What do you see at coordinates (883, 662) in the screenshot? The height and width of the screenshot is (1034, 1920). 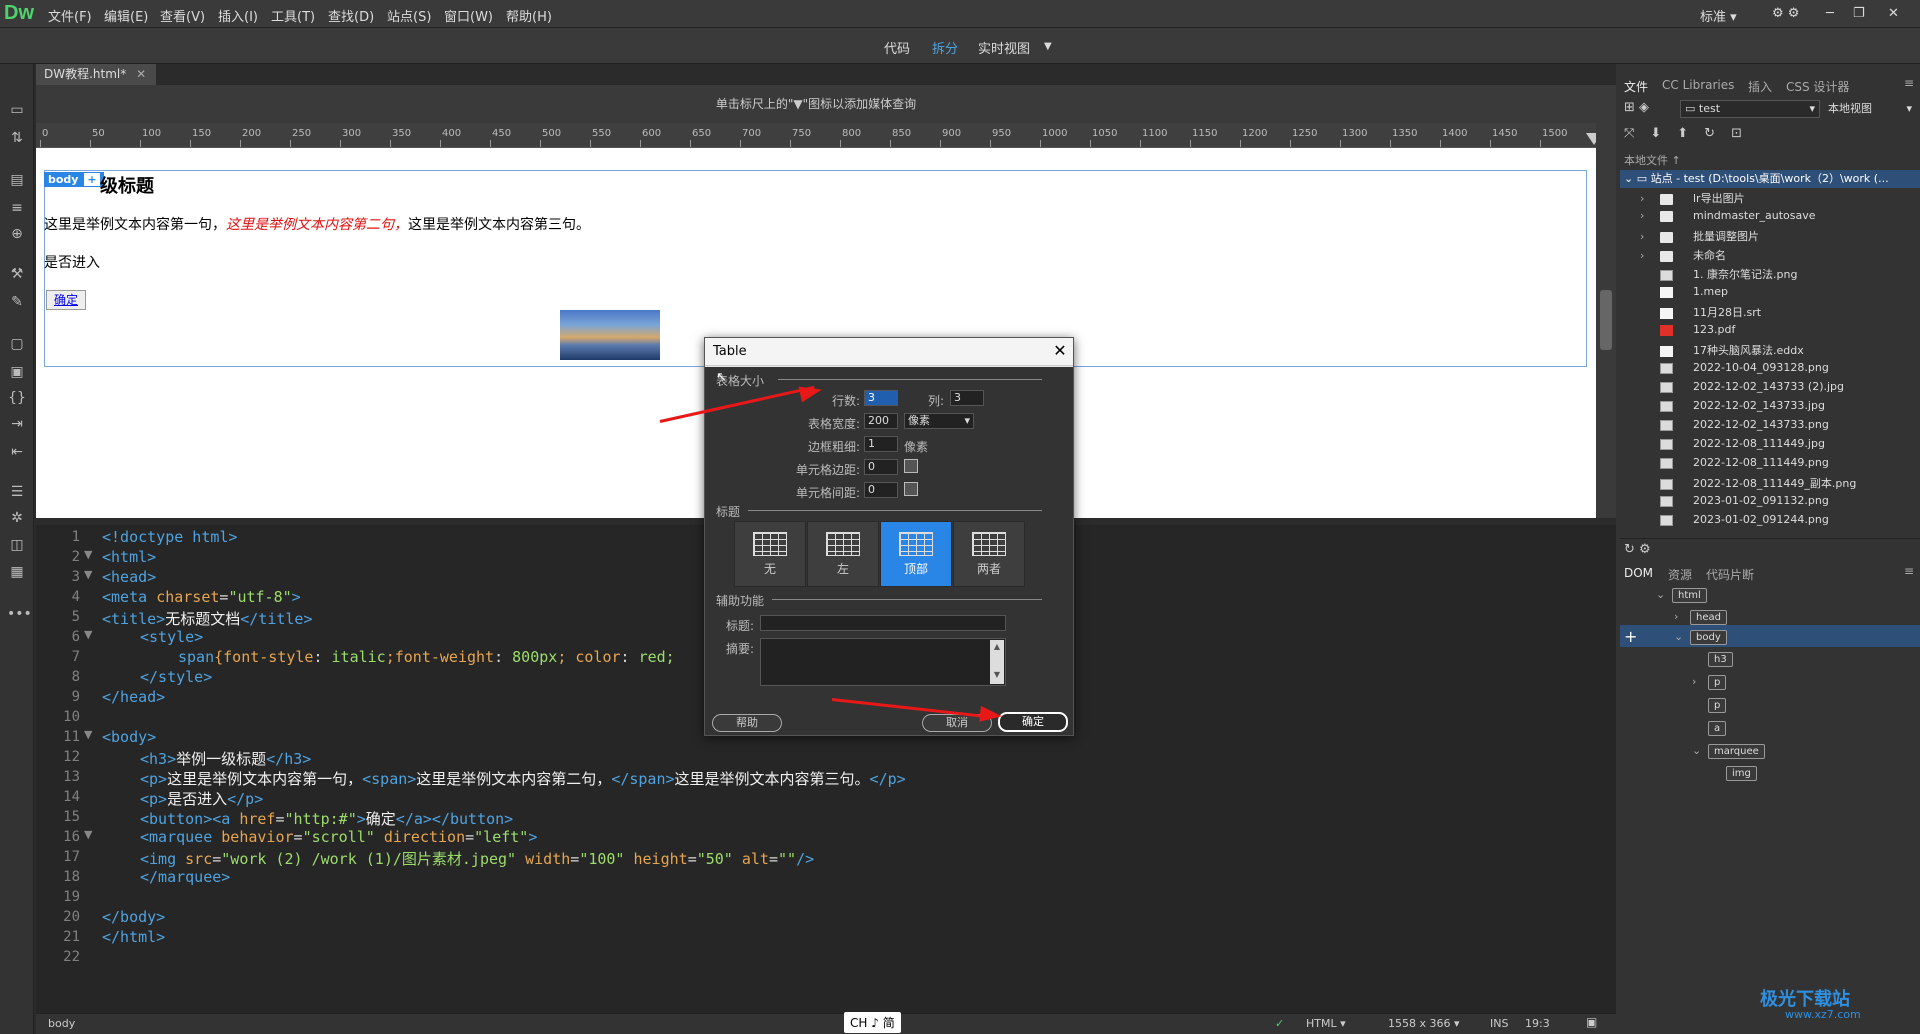 I see `summary-textarea` at bounding box center [883, 662].